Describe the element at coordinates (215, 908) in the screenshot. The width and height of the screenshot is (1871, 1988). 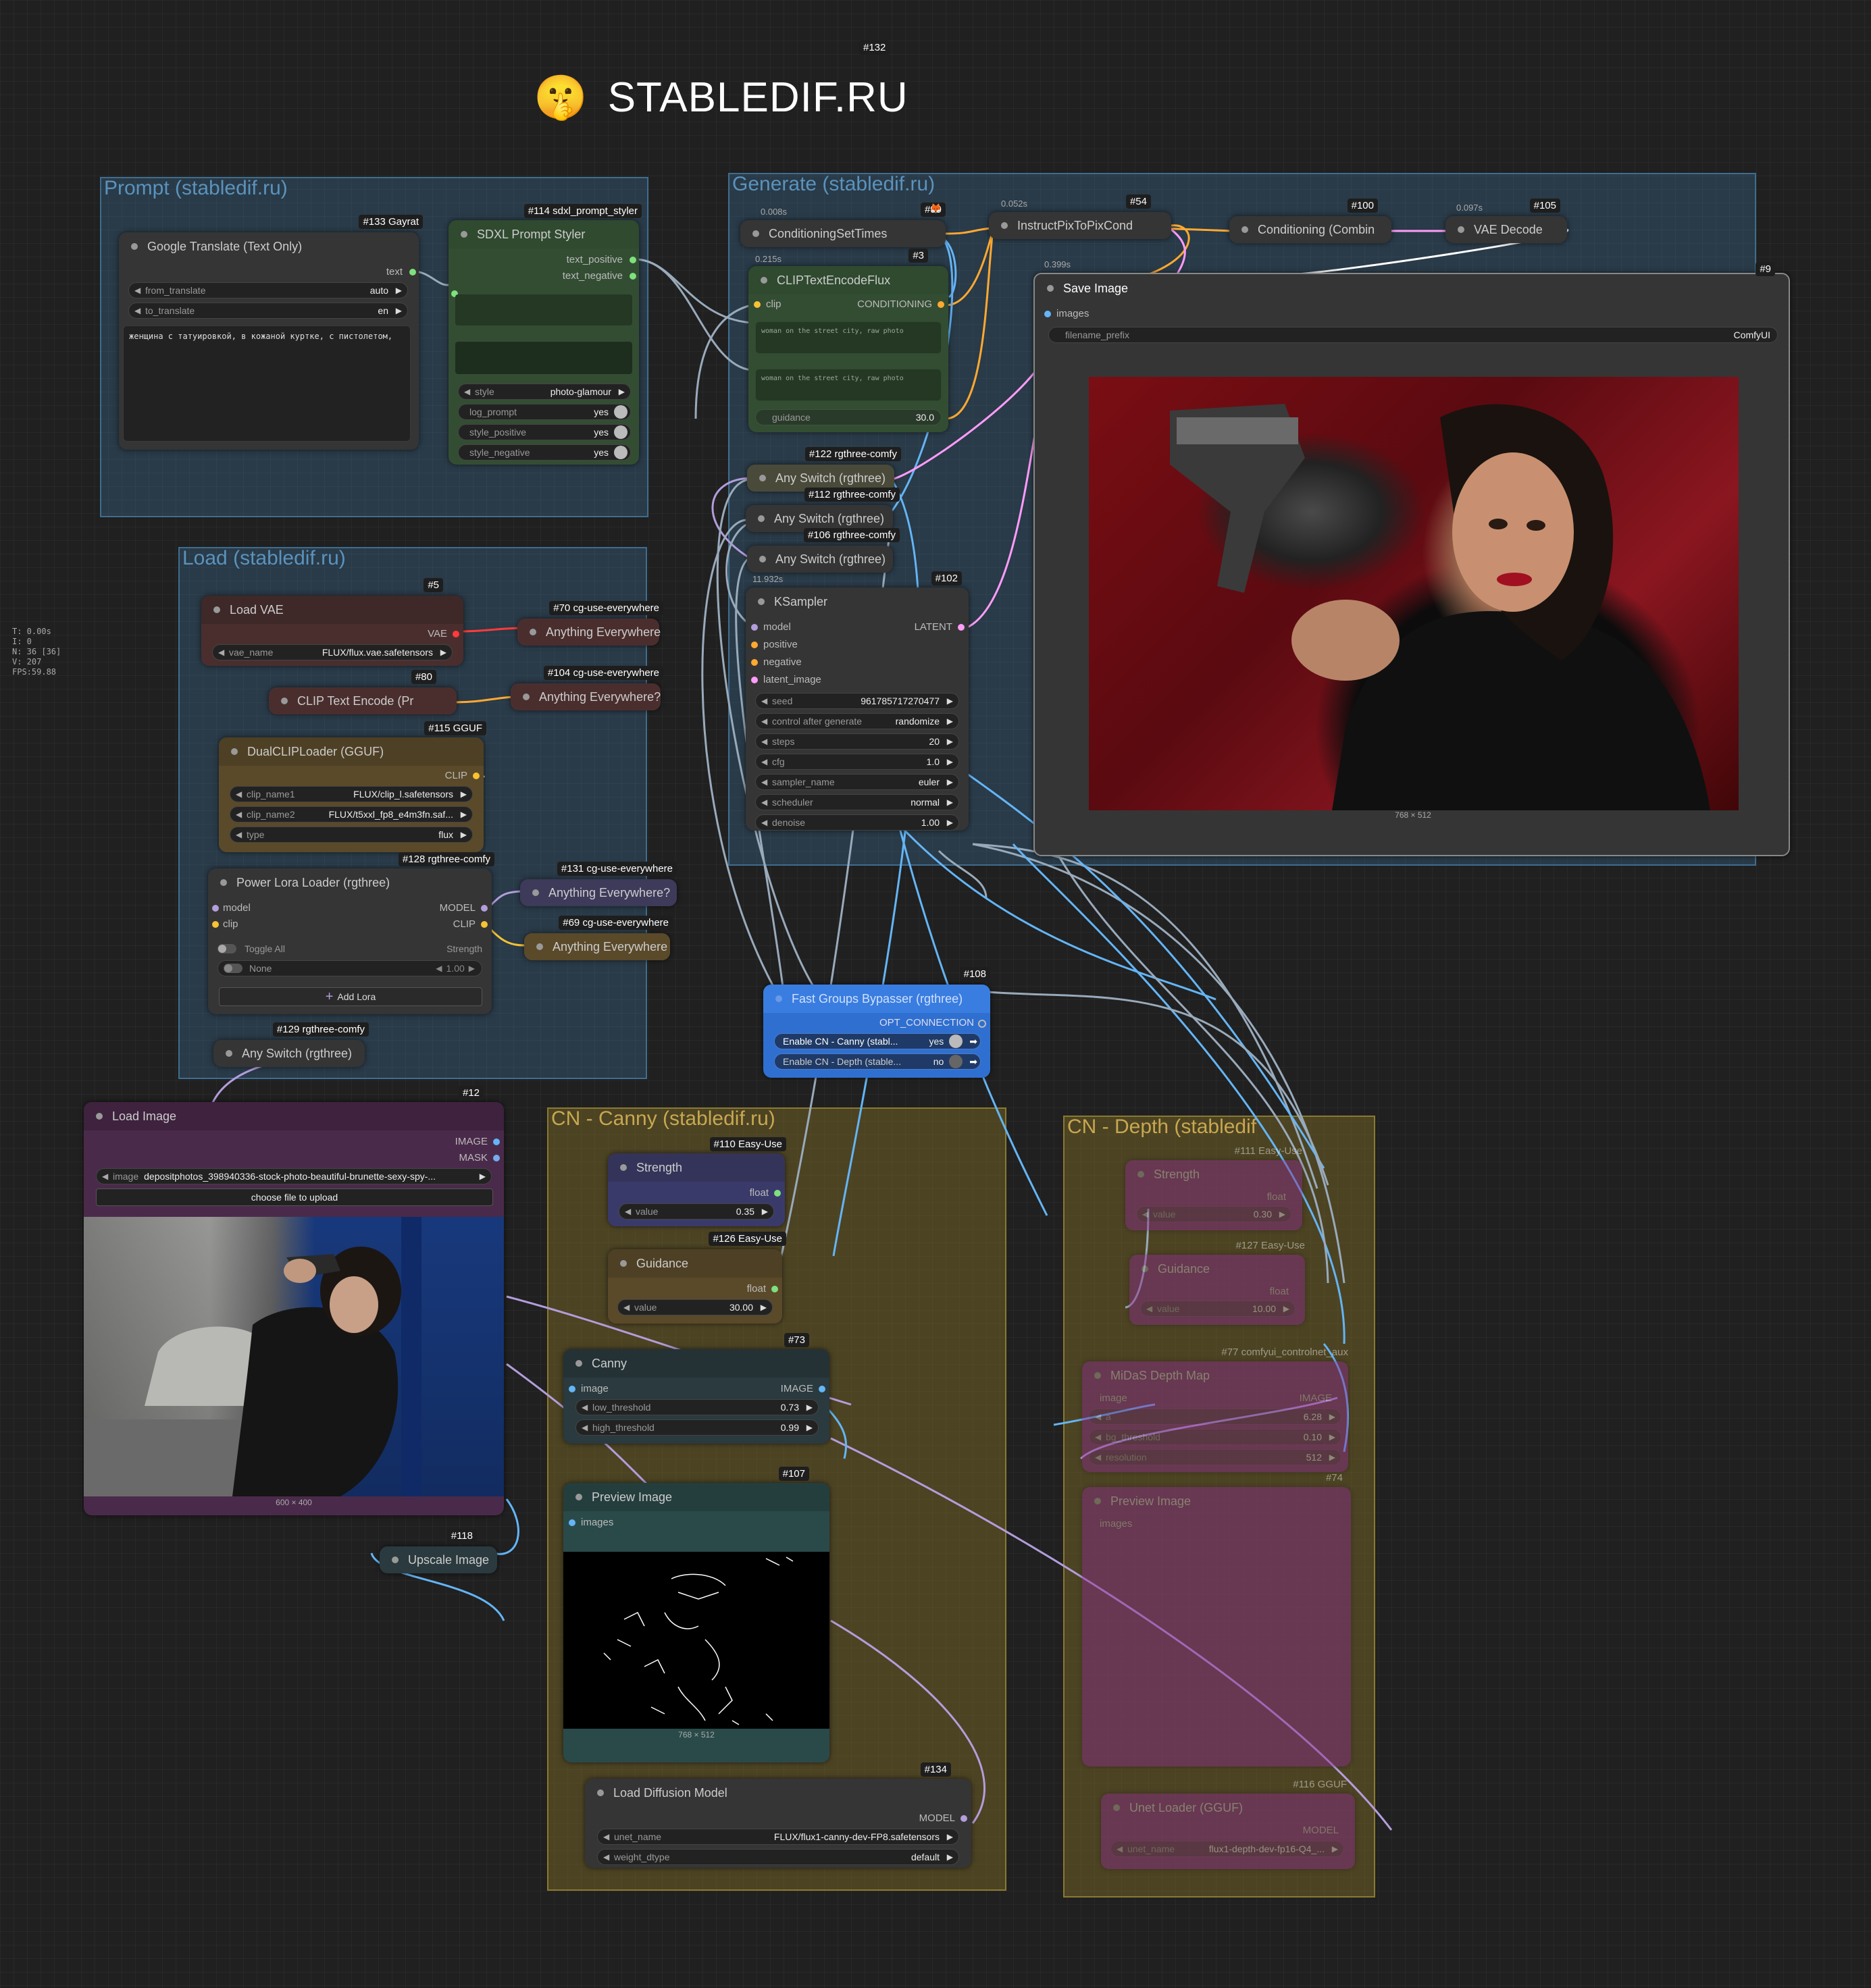
I see `input-model-dot` at that location.